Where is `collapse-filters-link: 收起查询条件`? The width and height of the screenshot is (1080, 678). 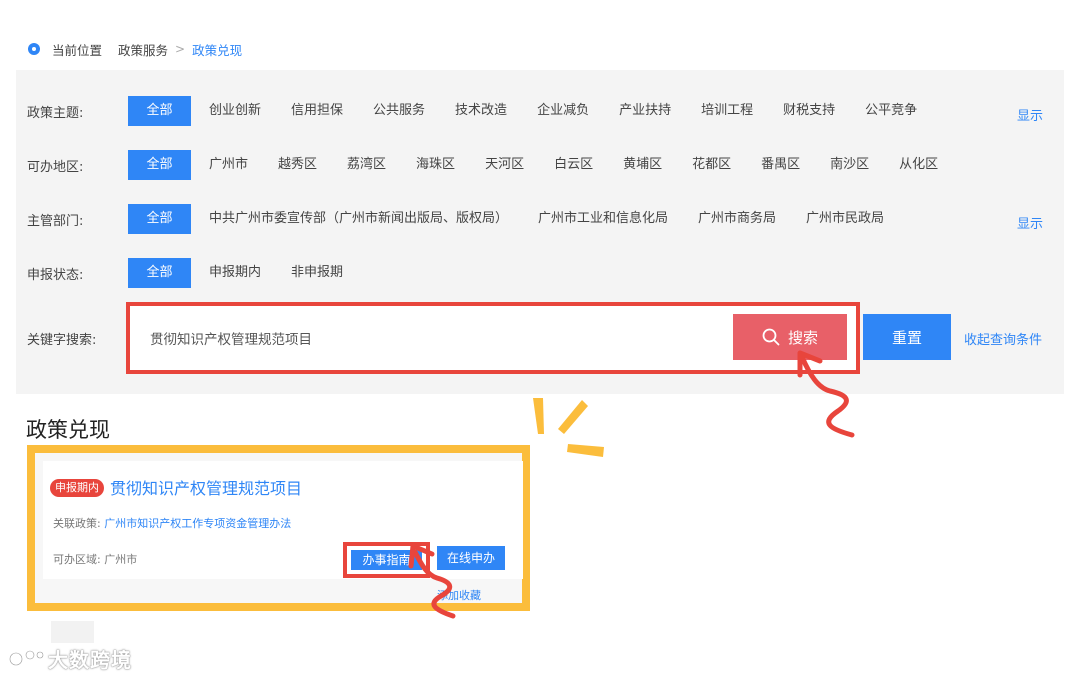
collapse-filters-link: 收起查询条件 is located at coordinates (1003, 338).